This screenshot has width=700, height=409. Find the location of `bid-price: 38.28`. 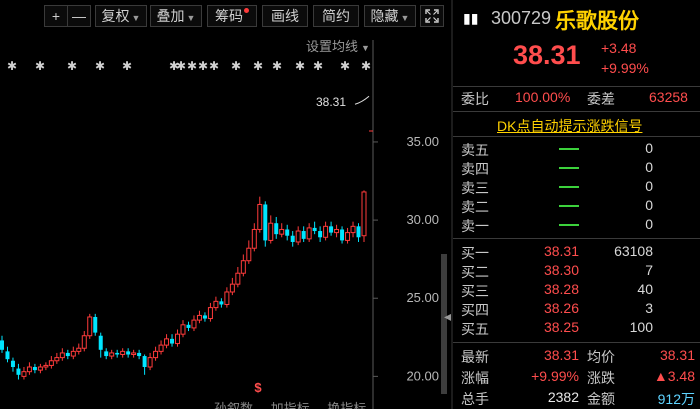

bid-price: 38.28 is located at coordinates (561, 289).